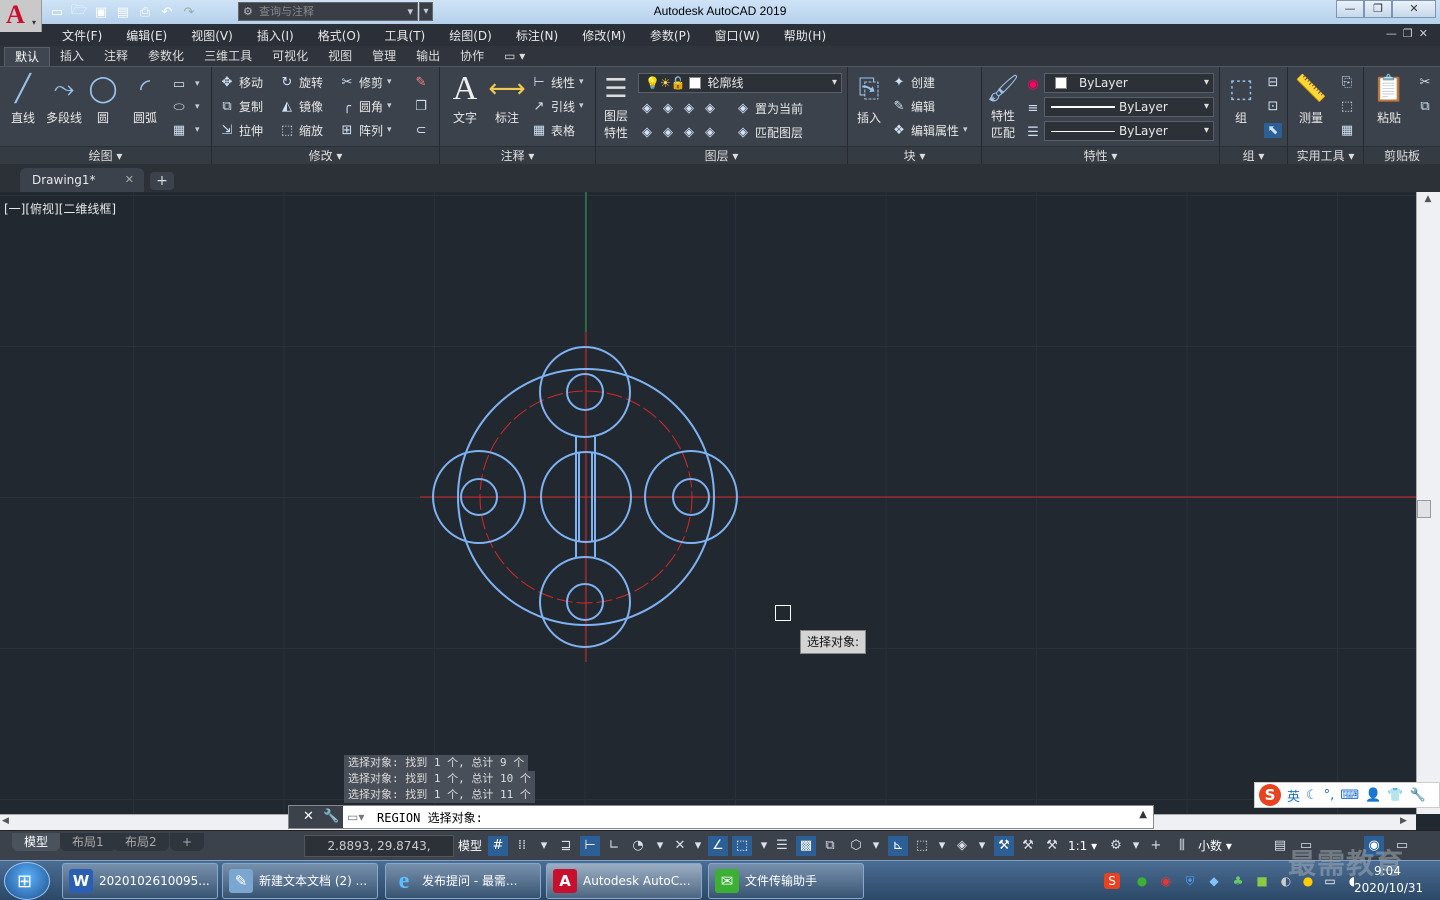 Image resolution: width=1440 pixels, height=900 pixels. Describe the element at coordinates (64, 98) in the screenshot. I see `polyline-button: ⤳ 多段线` at that location.